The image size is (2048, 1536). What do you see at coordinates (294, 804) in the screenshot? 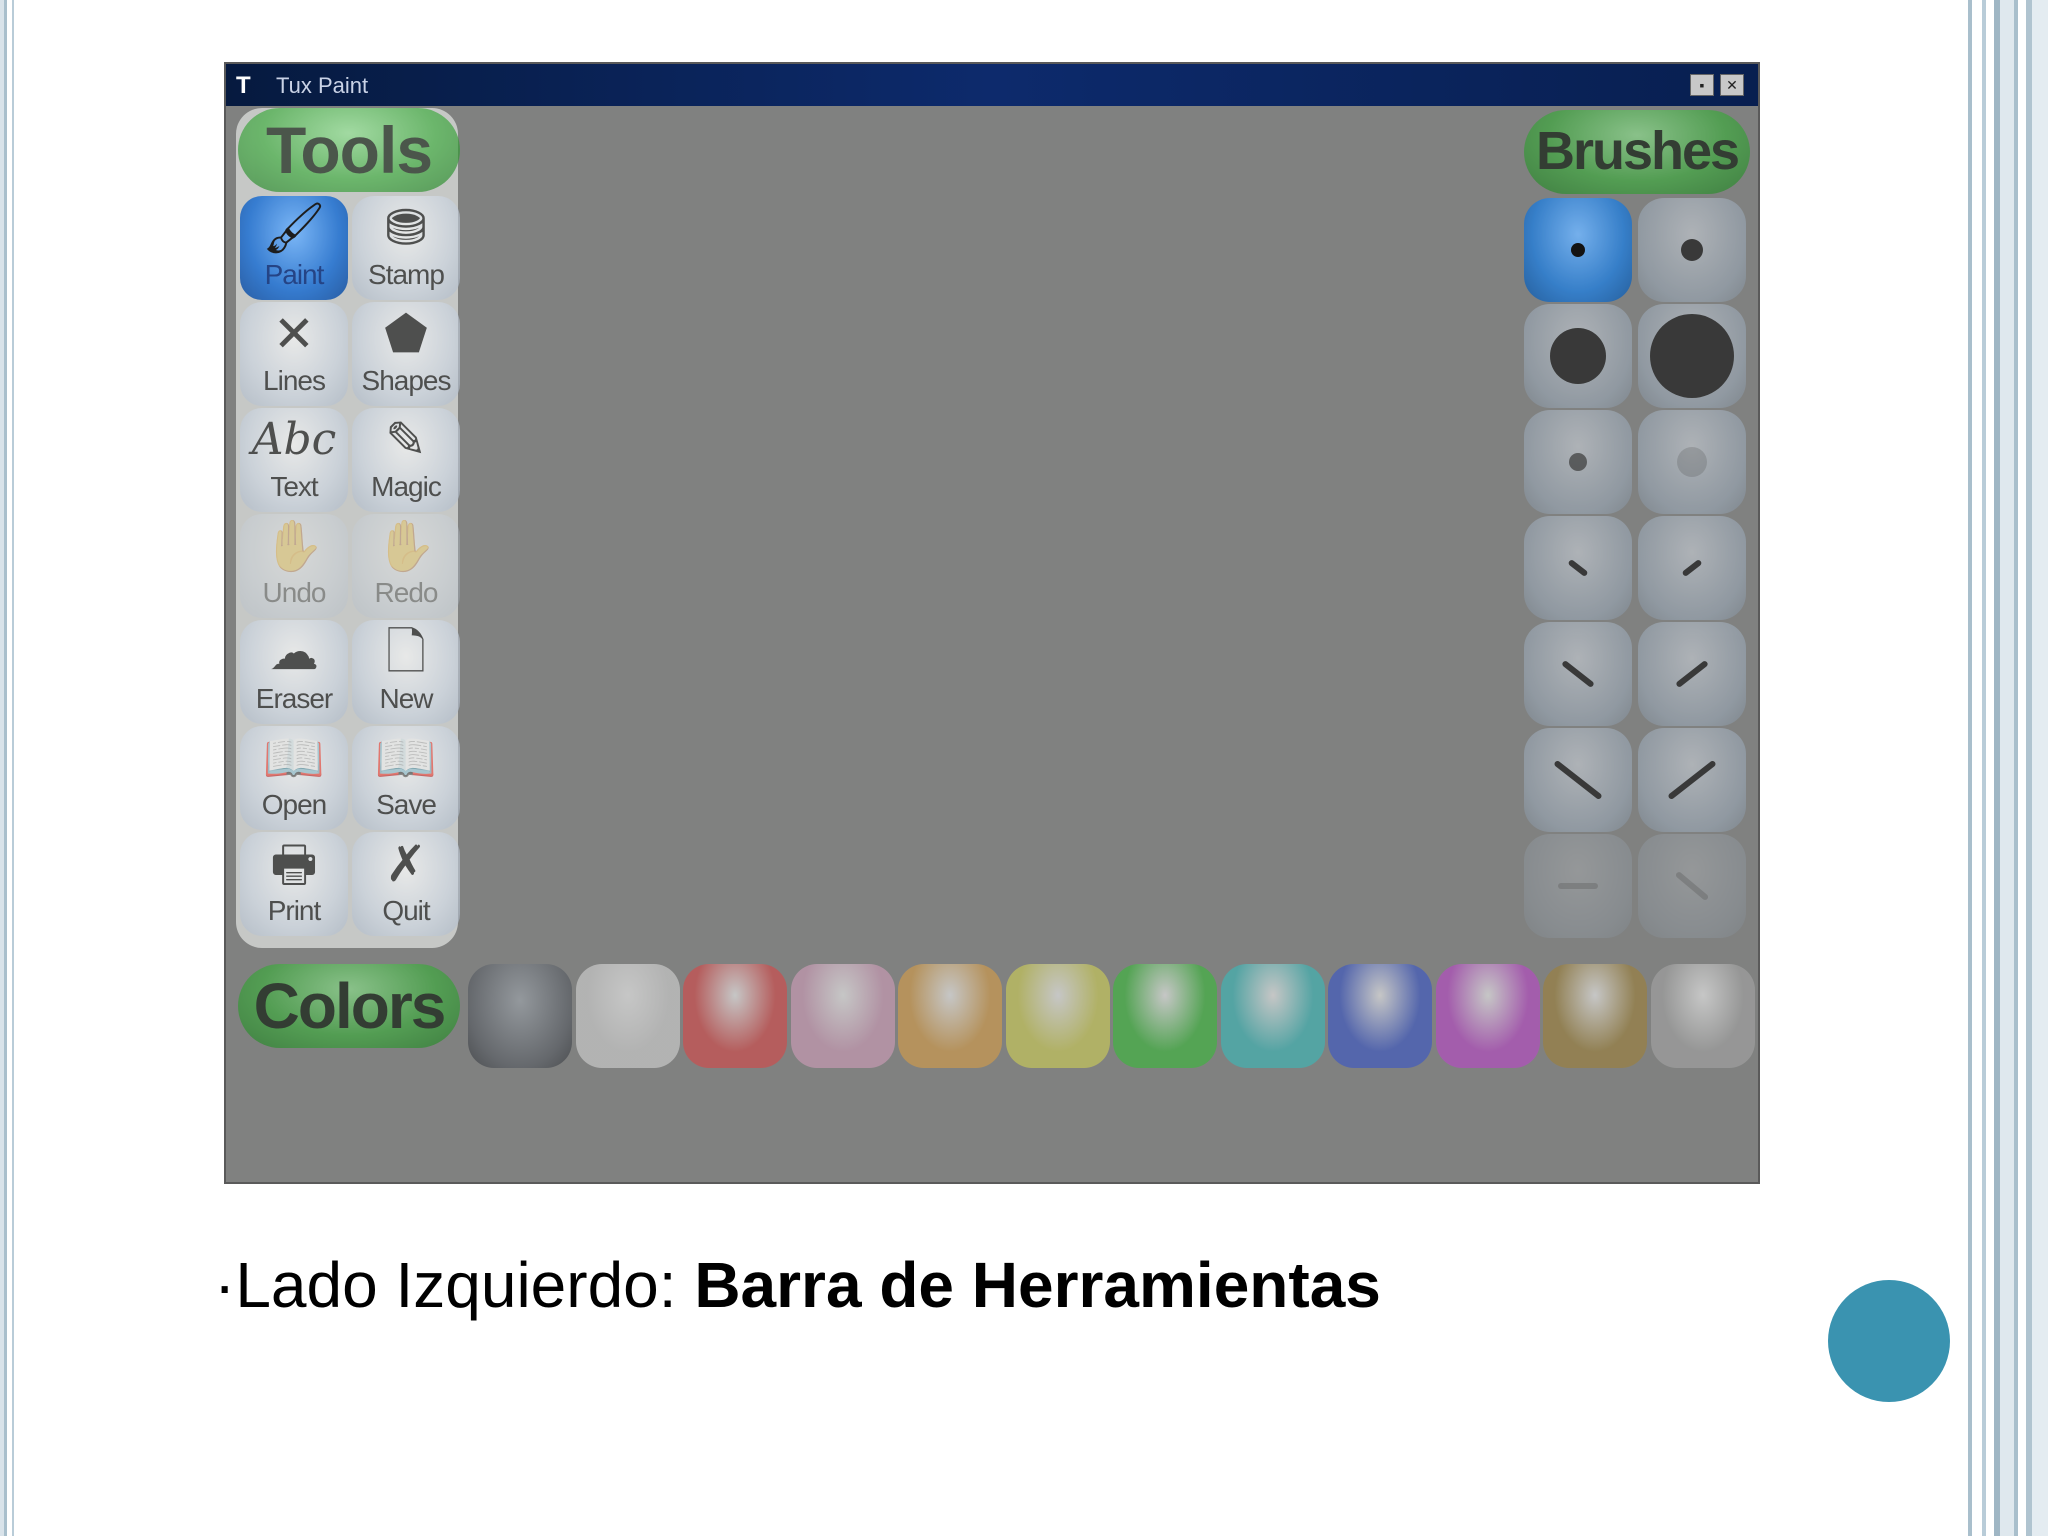
I see `tool-label: Open` at bounding box center [294, 804].